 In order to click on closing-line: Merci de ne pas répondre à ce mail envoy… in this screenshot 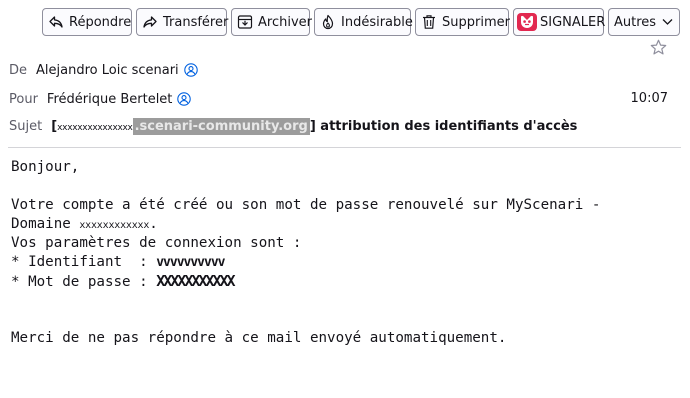, I will do `click(259, 338)`.